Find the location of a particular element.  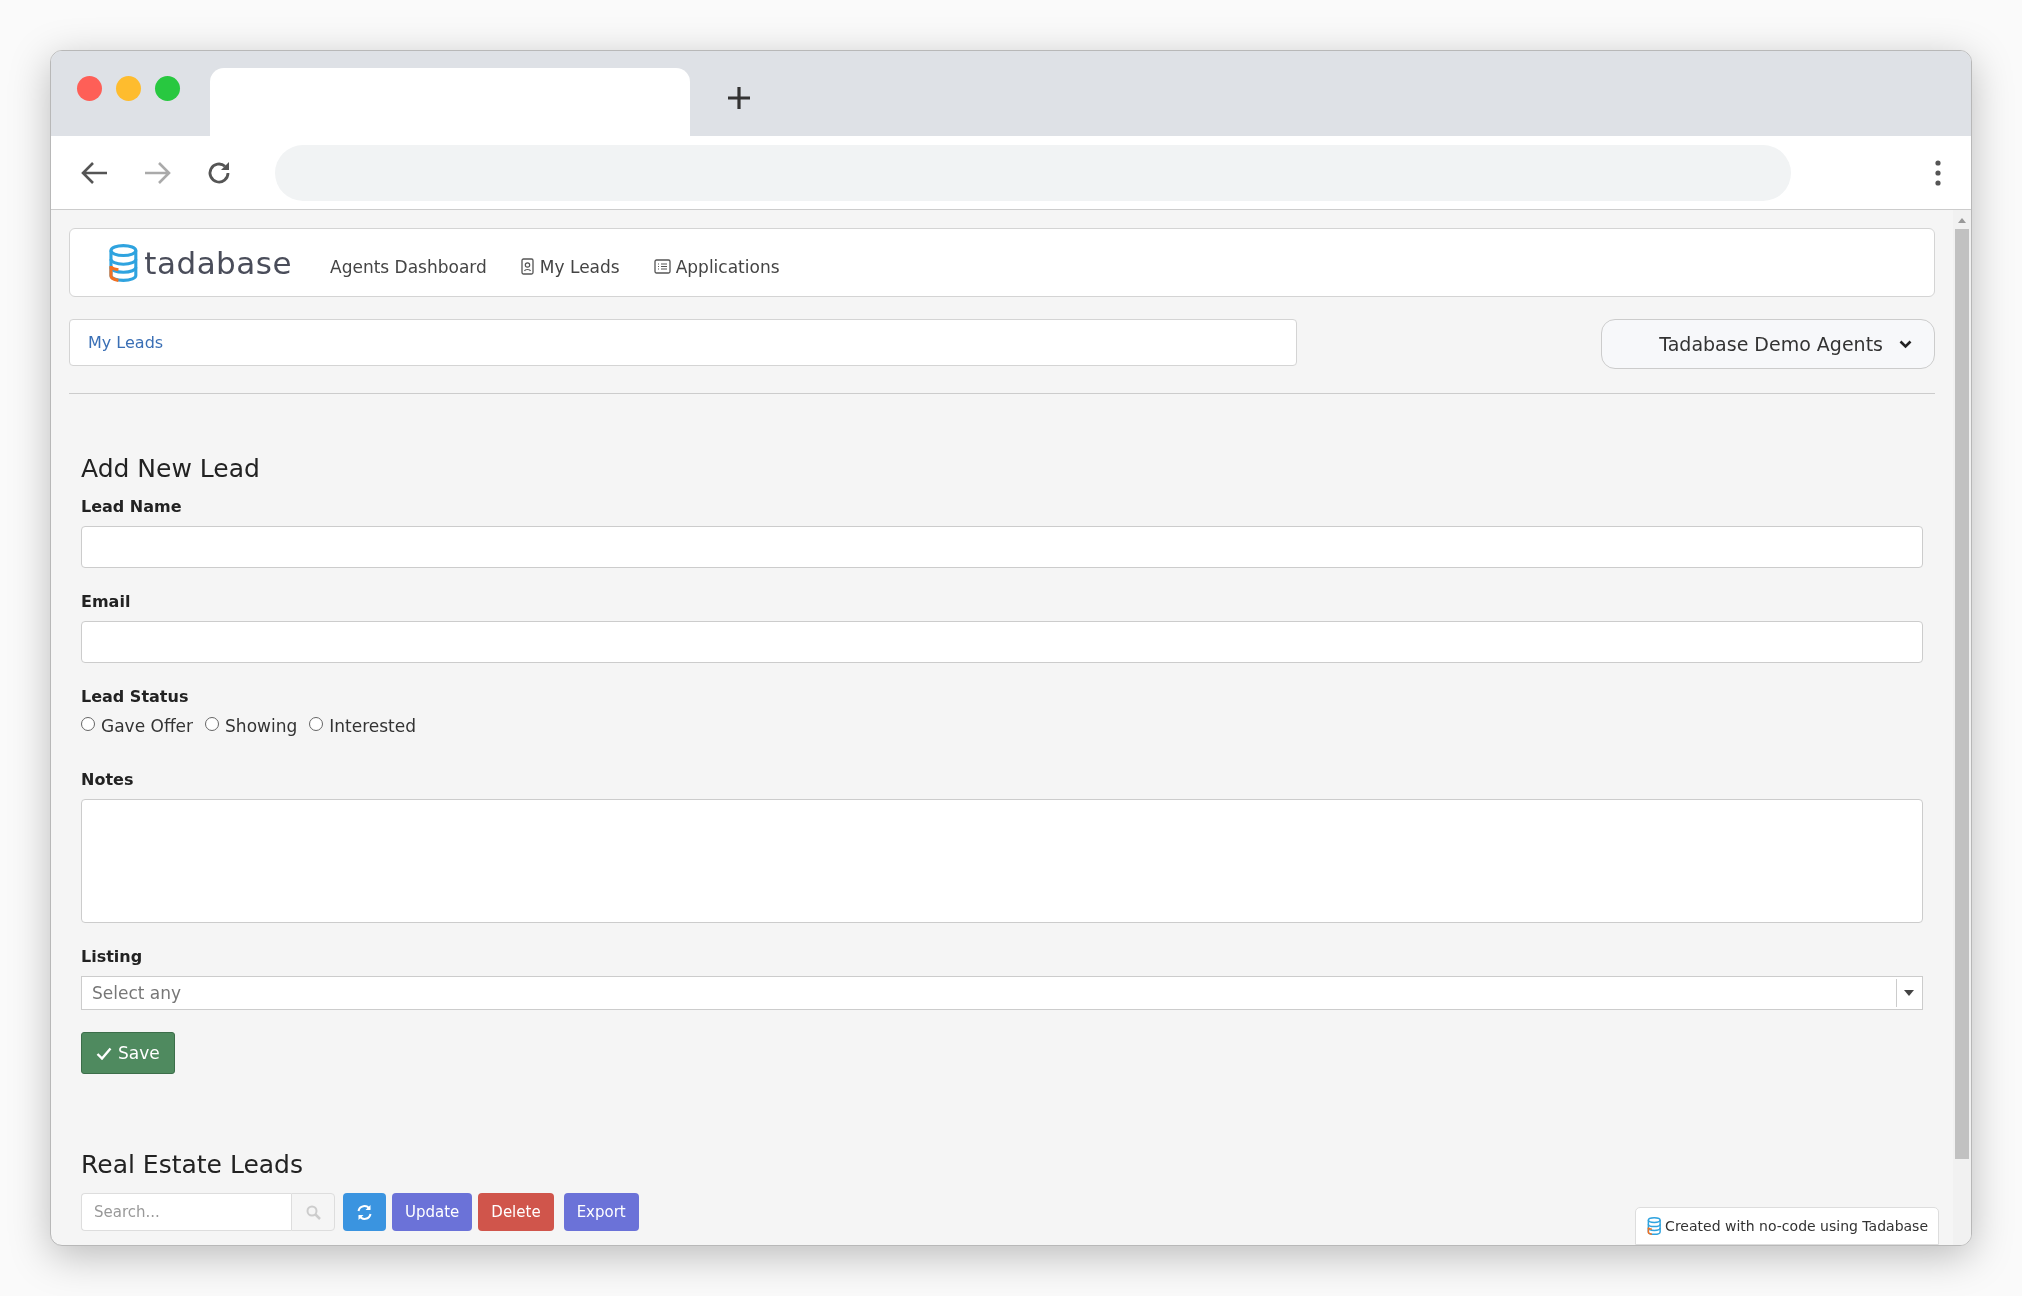

notes-textarea-field is located at coordinates (1002, 861).